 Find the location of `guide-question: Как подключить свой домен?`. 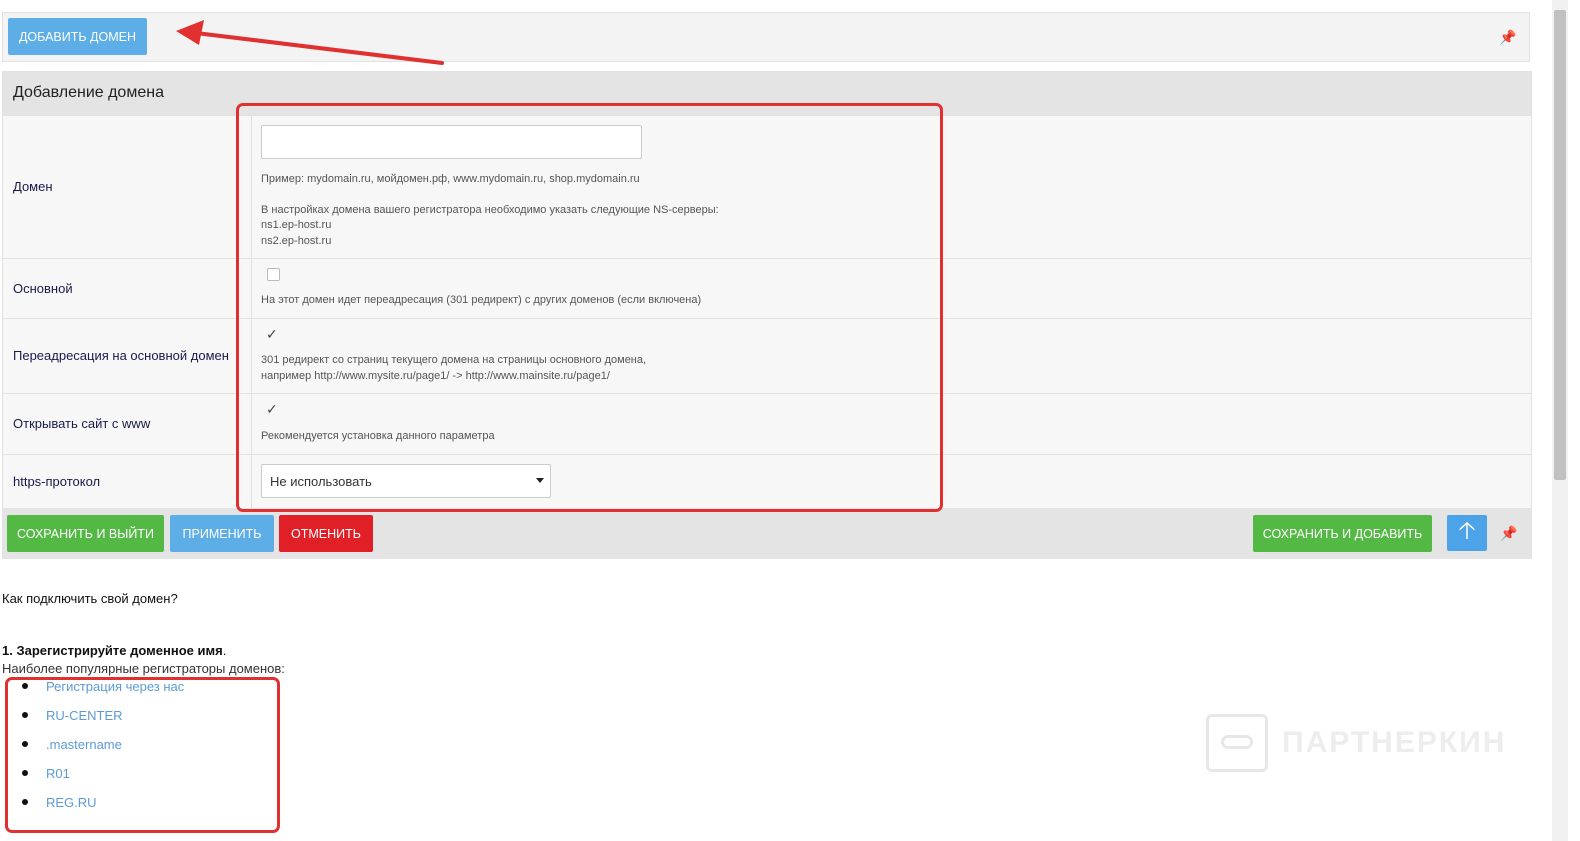

guide-question: Как подключить свой домен? is located at coordinates (90, 598).